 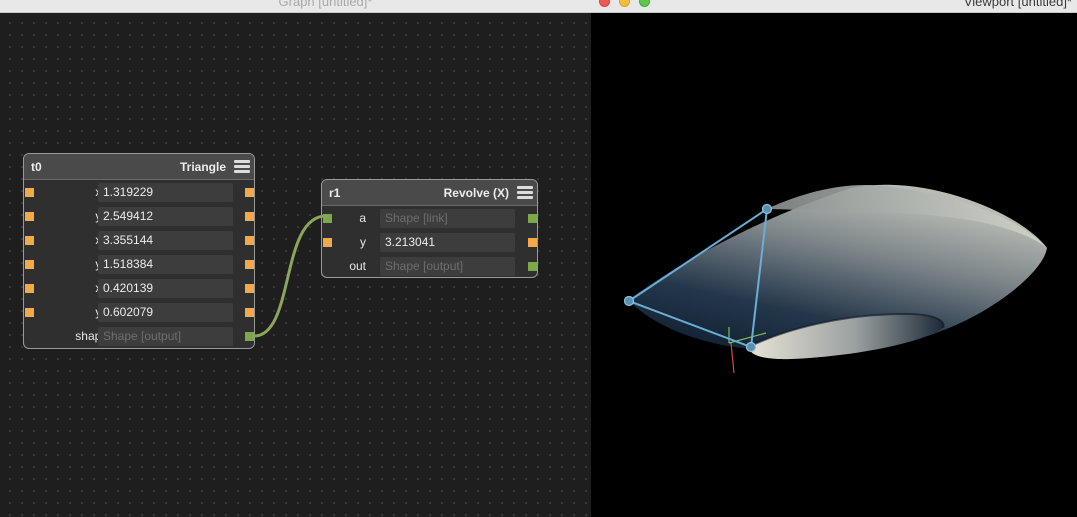 I want to click on param-row-x0: x0 1.319229, so click(x=139, y=192).